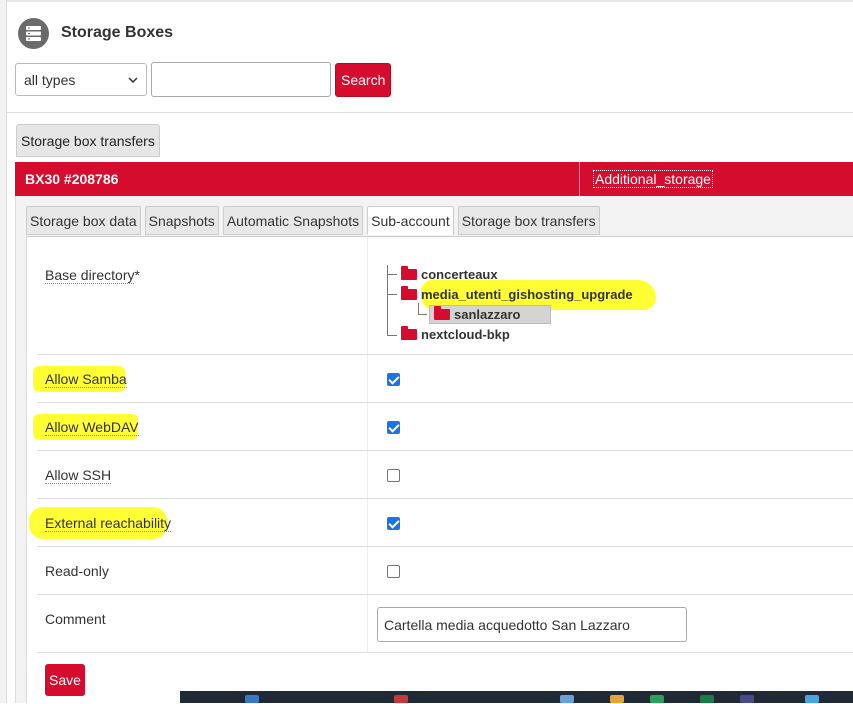 The height and width of the screenshot is (704, 853). What do you see at coordinates (429, 112) in the screenshot?
I see `divider` at bounding box center [429, 112].